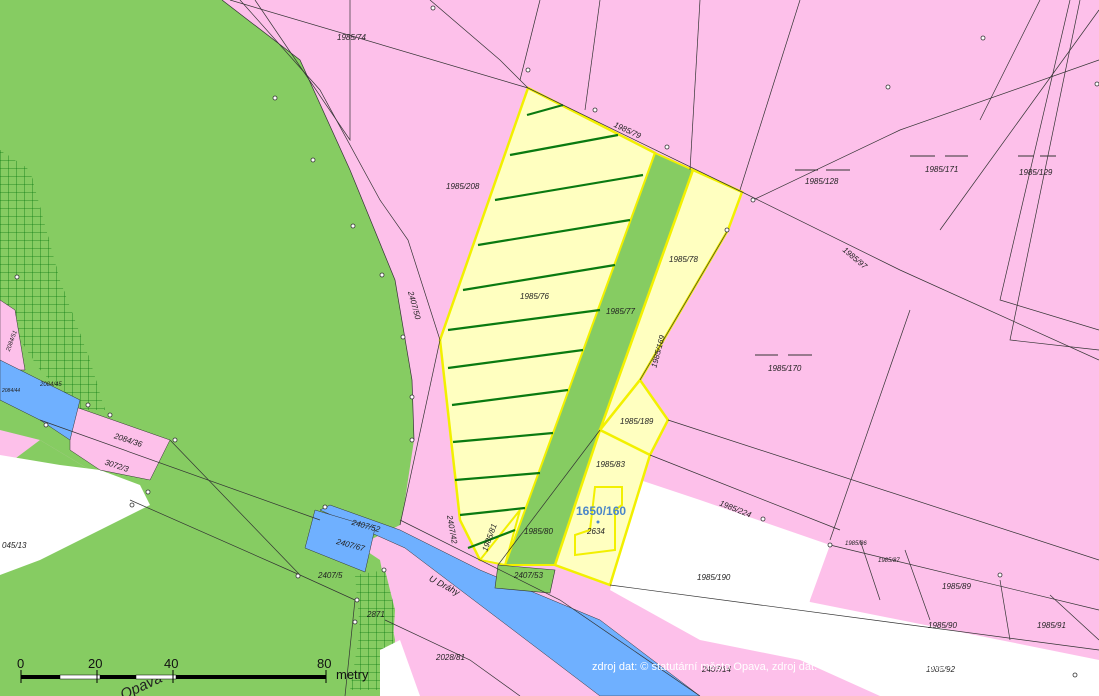 This screenshot has width=1099, height=696. What do you see at coordinates (598, 522) in the screenshot?
I see `point-marker` at bounding box center [598, 522].